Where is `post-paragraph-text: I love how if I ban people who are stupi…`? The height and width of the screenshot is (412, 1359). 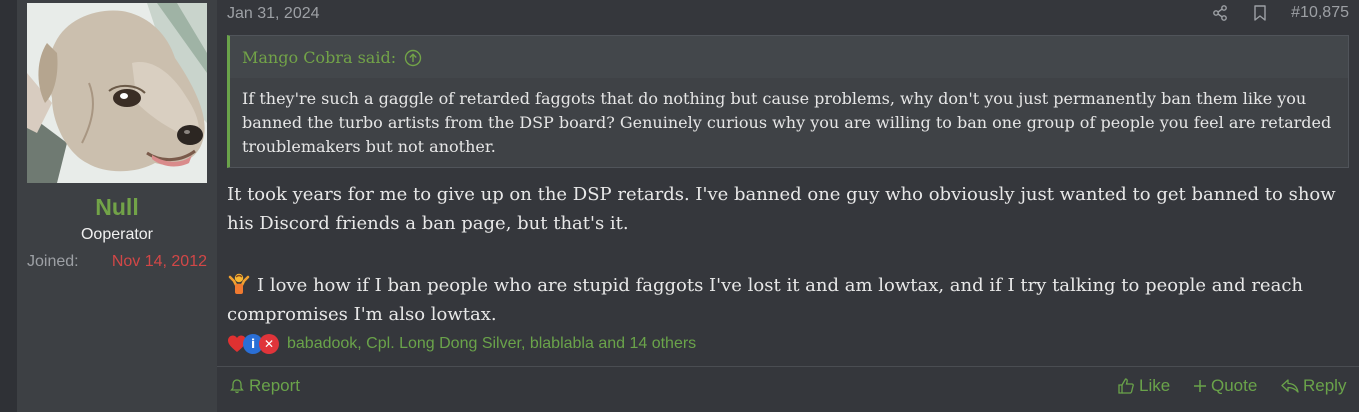
post-paragraph-text: I love how if I ban people who are stupi… is located at coordinates (765, 300).